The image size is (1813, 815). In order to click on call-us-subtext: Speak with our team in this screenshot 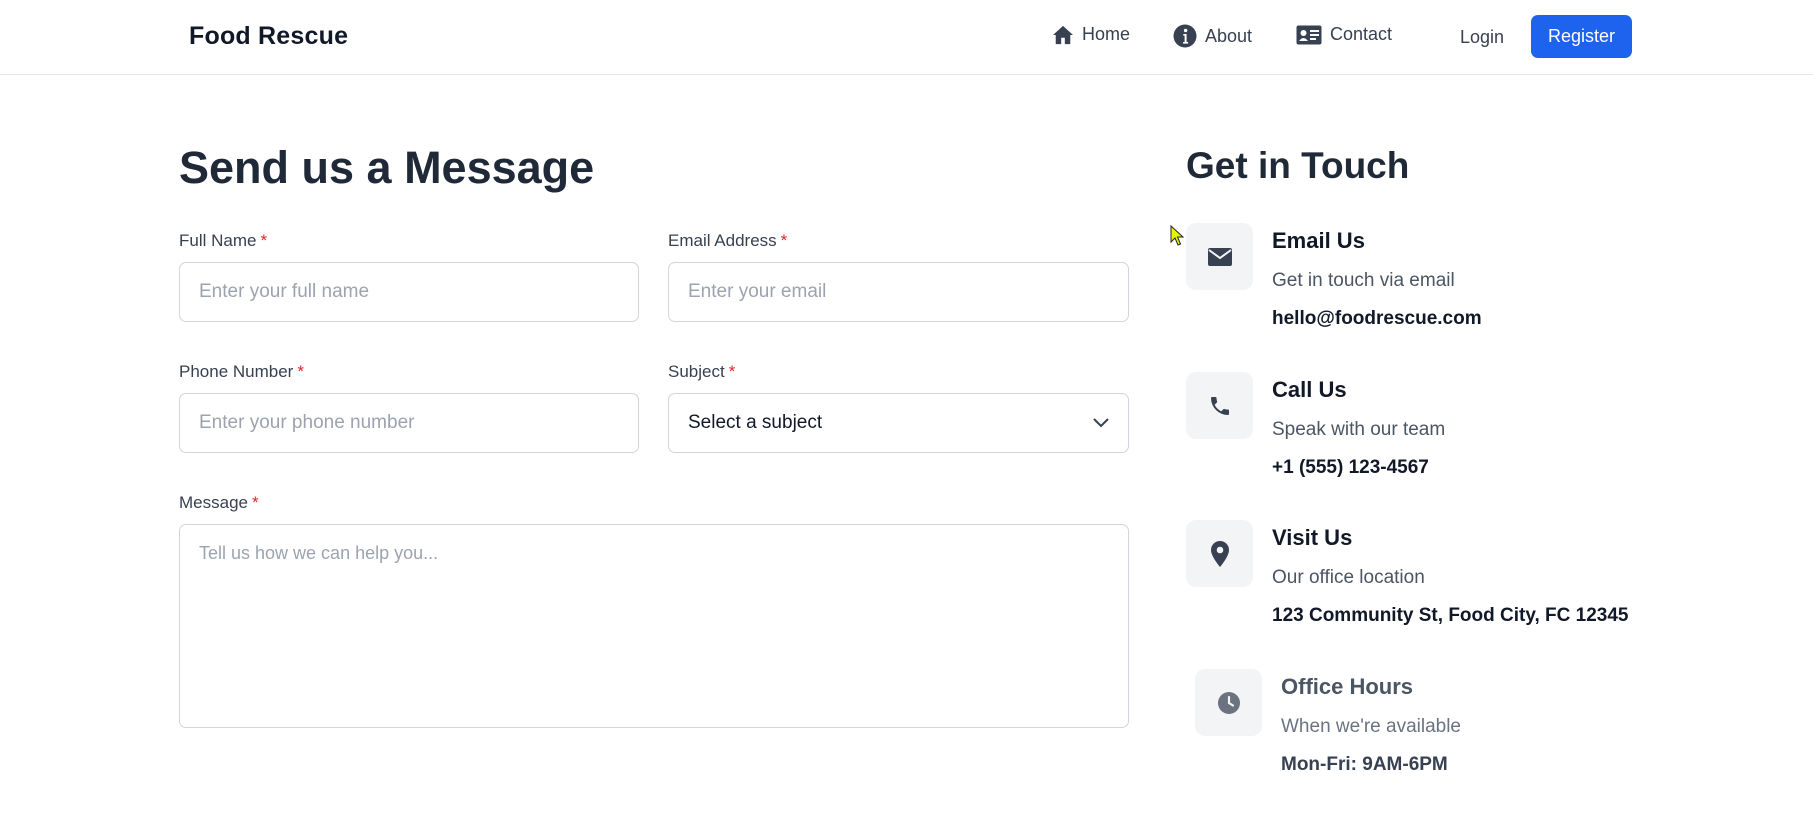, I will do `click(1359, 429)`.